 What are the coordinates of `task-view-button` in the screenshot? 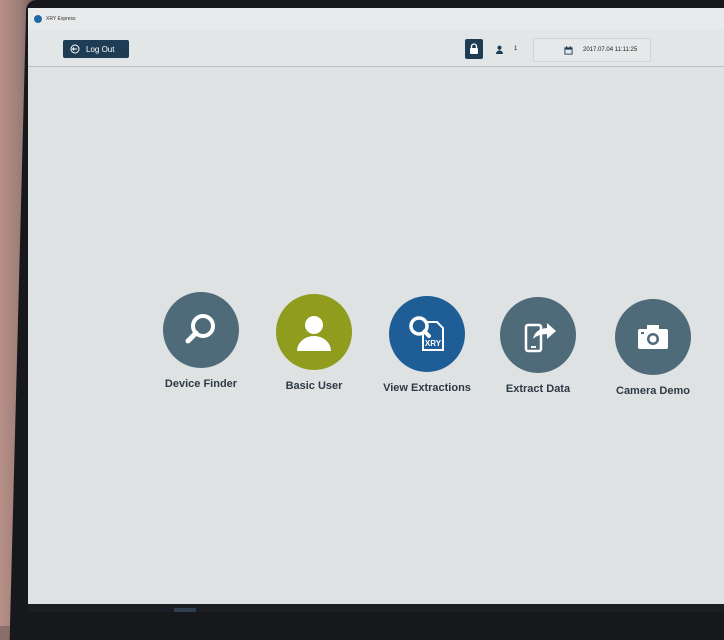 It's located at (89, 610).